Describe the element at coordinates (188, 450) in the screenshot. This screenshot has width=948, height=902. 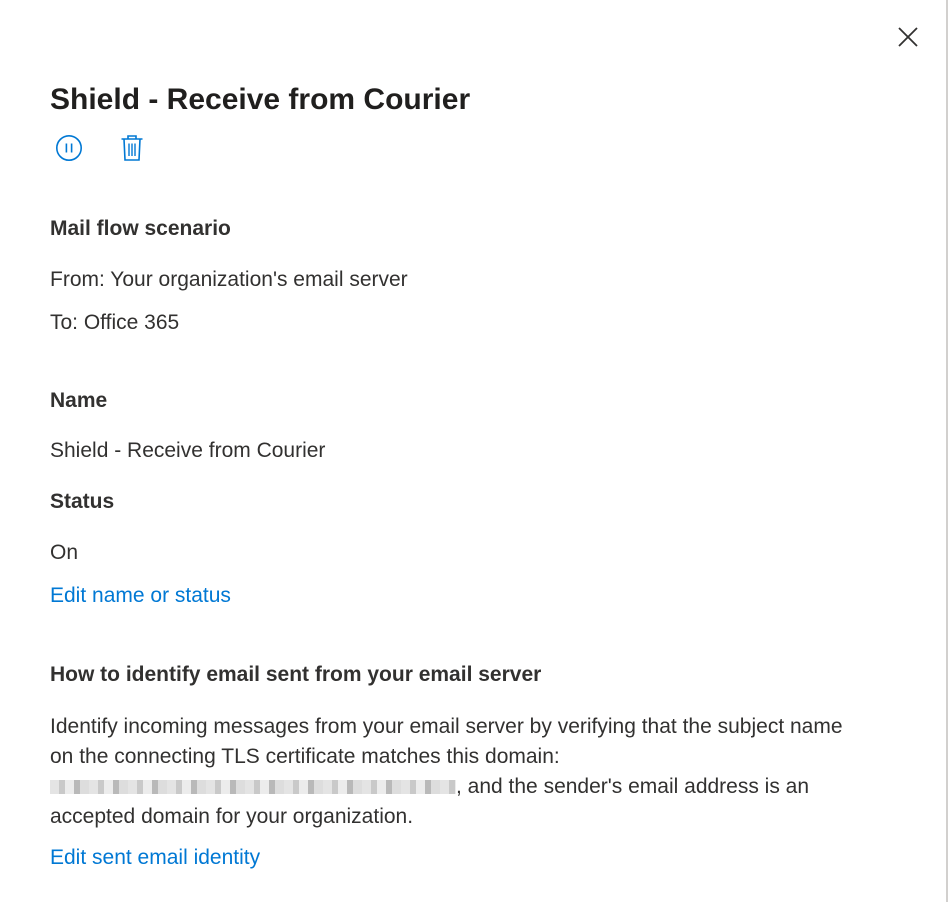
I see `name-value: Shield - Receive from Courier` at that location.